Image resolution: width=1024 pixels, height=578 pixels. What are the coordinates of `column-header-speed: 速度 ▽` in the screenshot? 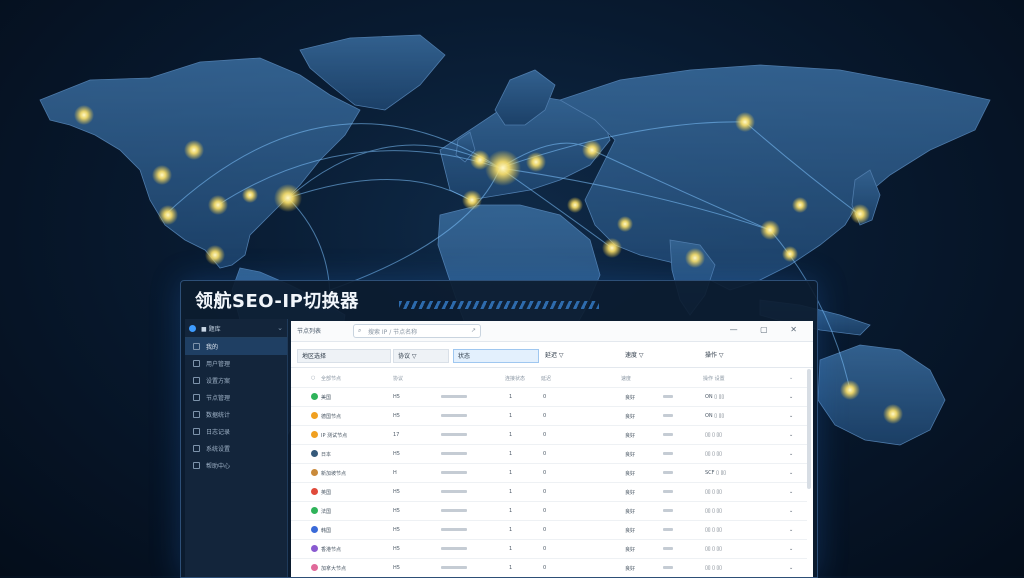 It's located at (656, 356).